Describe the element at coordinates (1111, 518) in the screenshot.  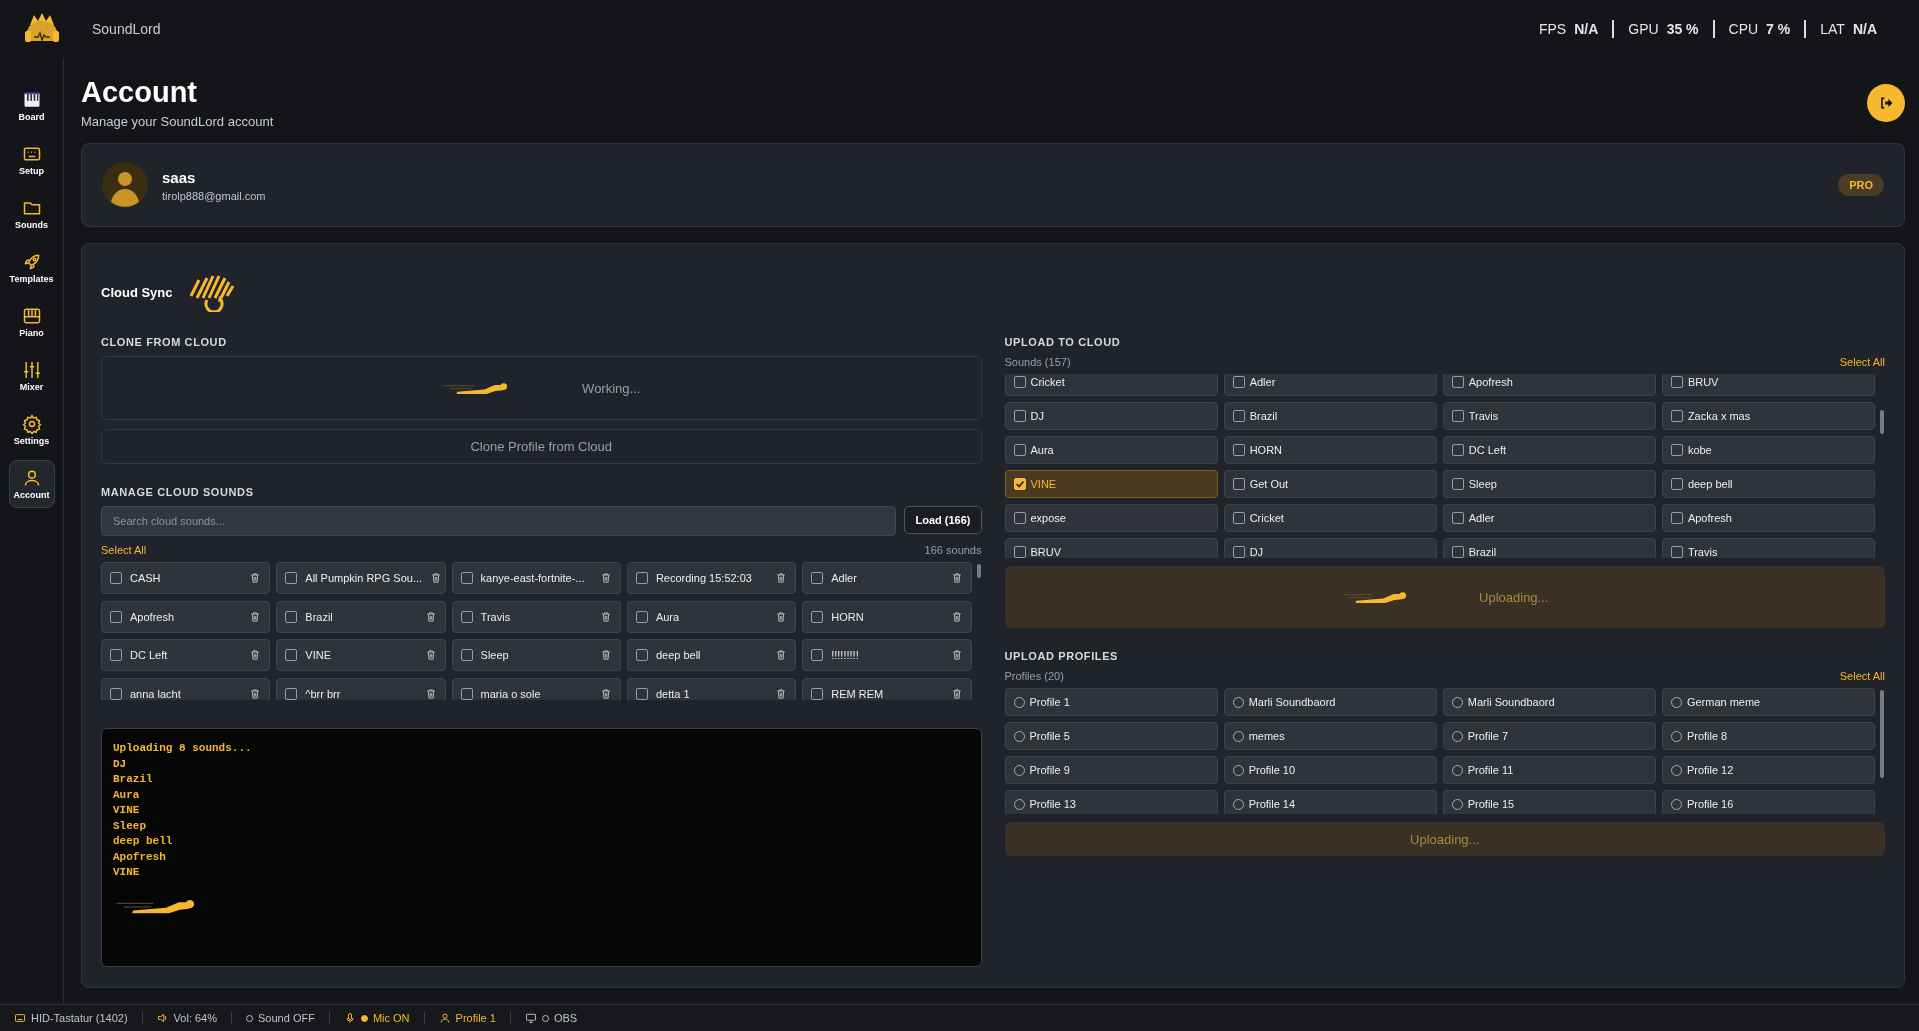
I see `sound-item: expose` at that location.